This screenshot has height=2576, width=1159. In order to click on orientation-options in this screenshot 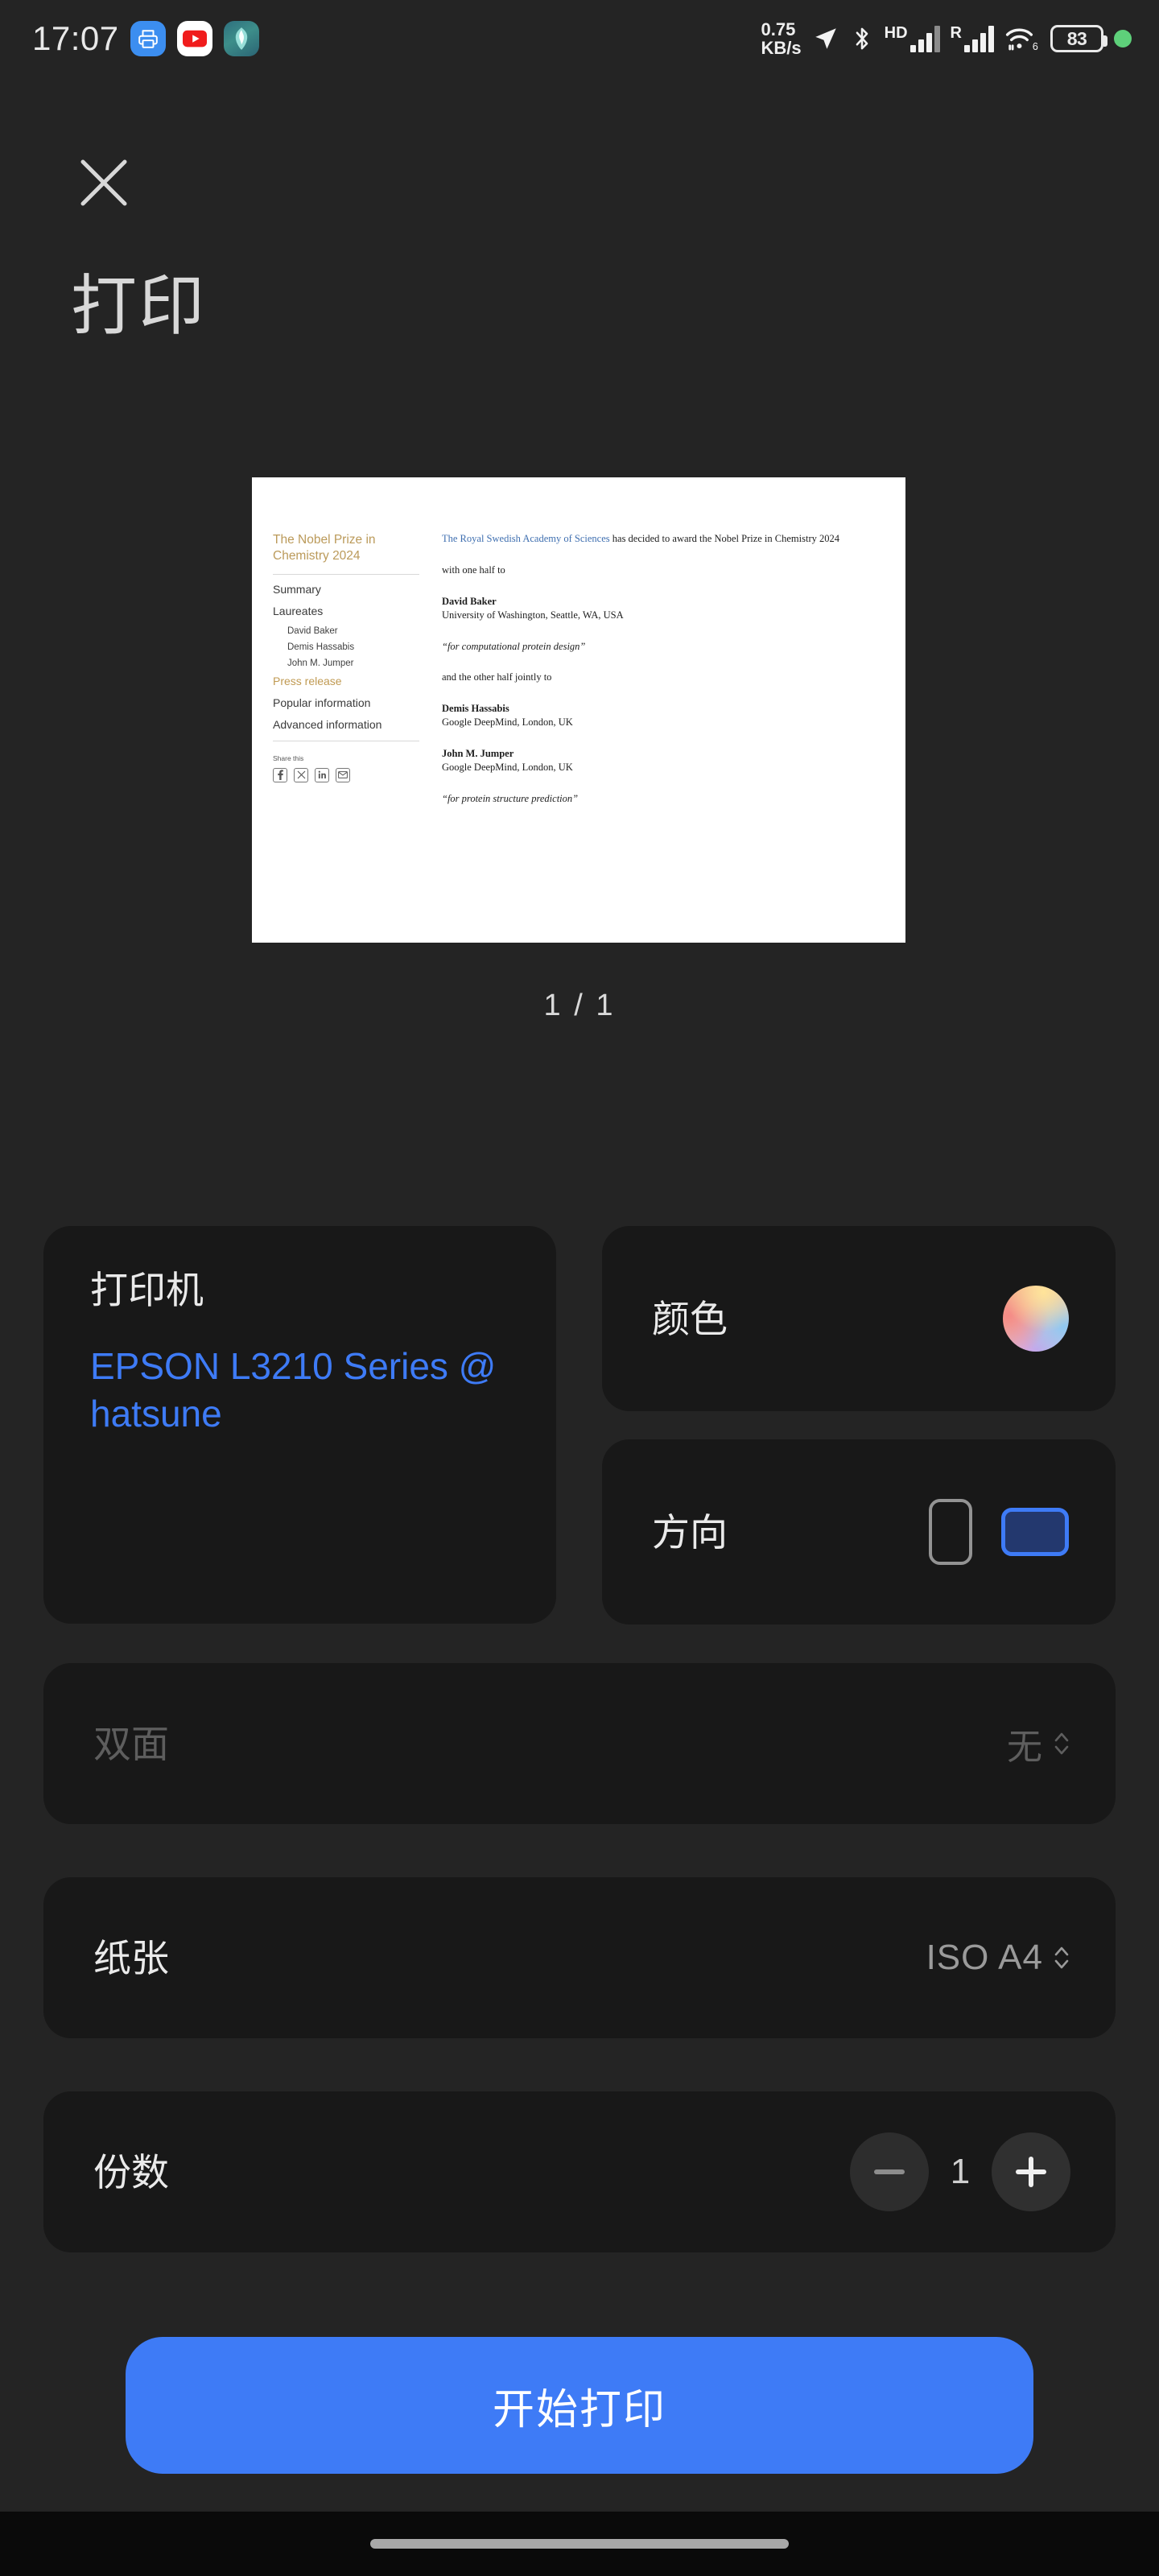, I will do `click(999, 1532)`.